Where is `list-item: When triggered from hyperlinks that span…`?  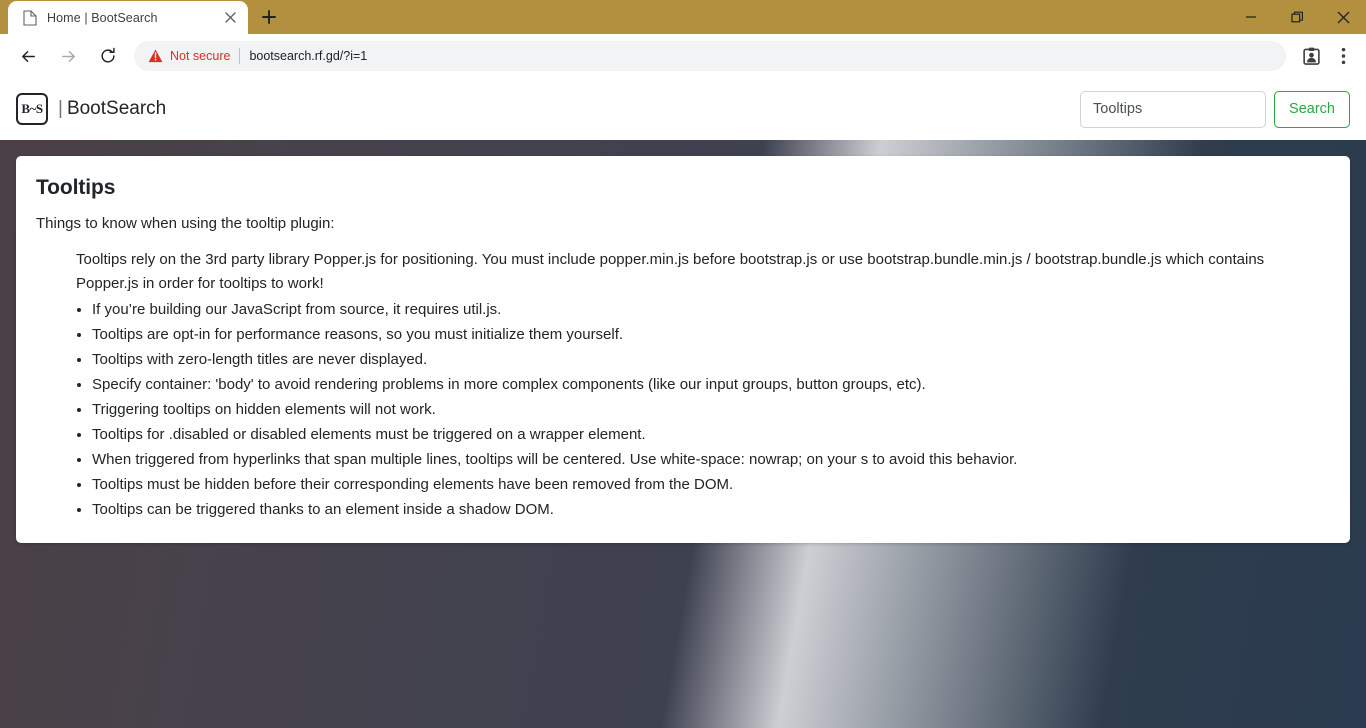 list-item: When triggered from hyperlinks that span… is located at coordinates (711, 460).